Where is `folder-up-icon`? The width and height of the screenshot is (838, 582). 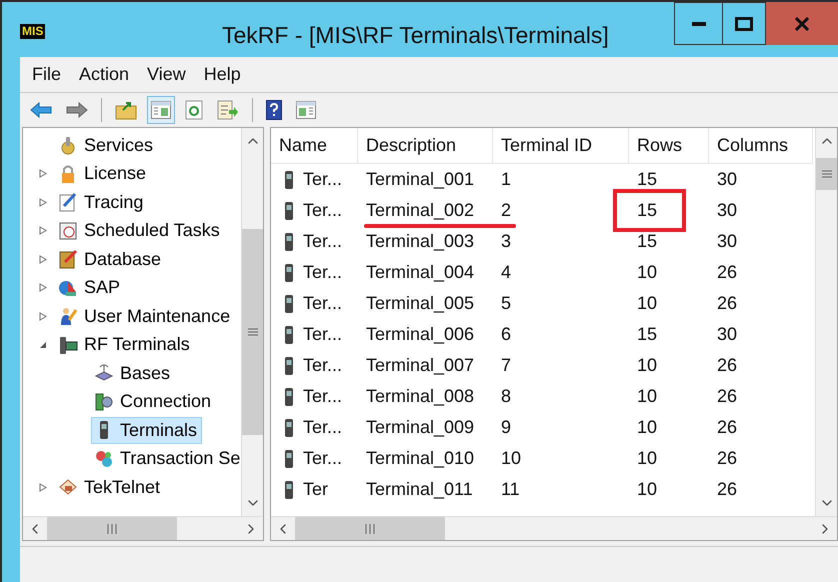 folder-up-icon is located at coordinates (126, 110).